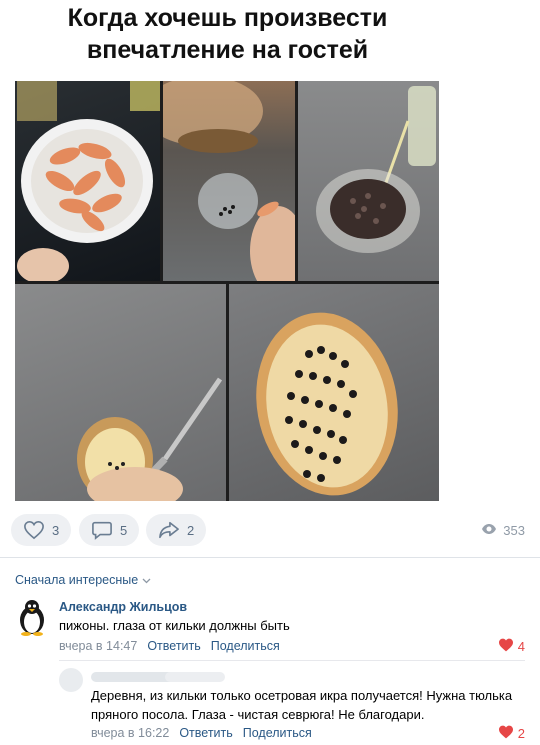 This screenshot has width=540, height=745. Describe the element at coordinates (123, 607) in the screenshot. I see `comment-author: Александр Жильцов` at that location.